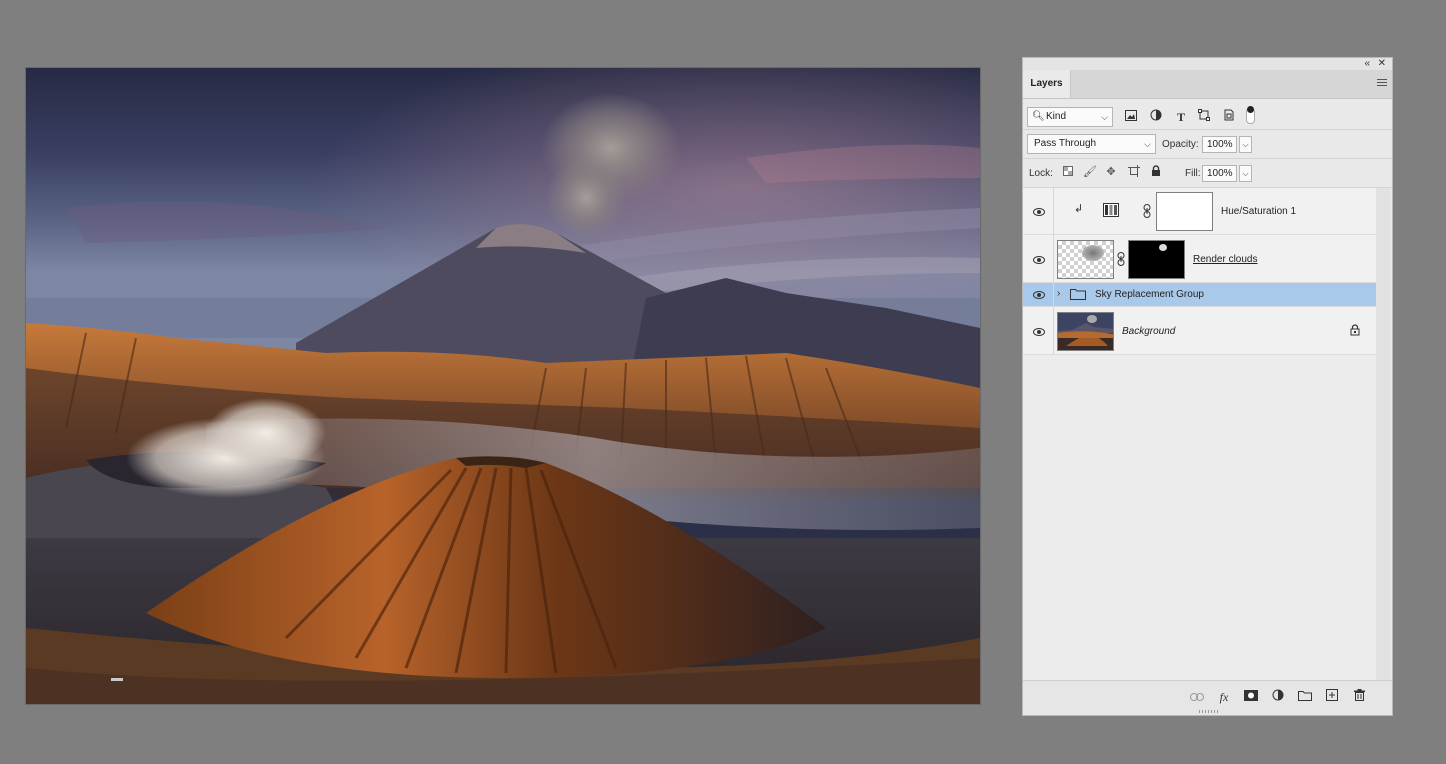 Image resolution: width=1446 pixels, height=764 pixels. I want to click on kind-filter-dropdown: 🔍︎ Kind ⌵, so click(1070, 117).